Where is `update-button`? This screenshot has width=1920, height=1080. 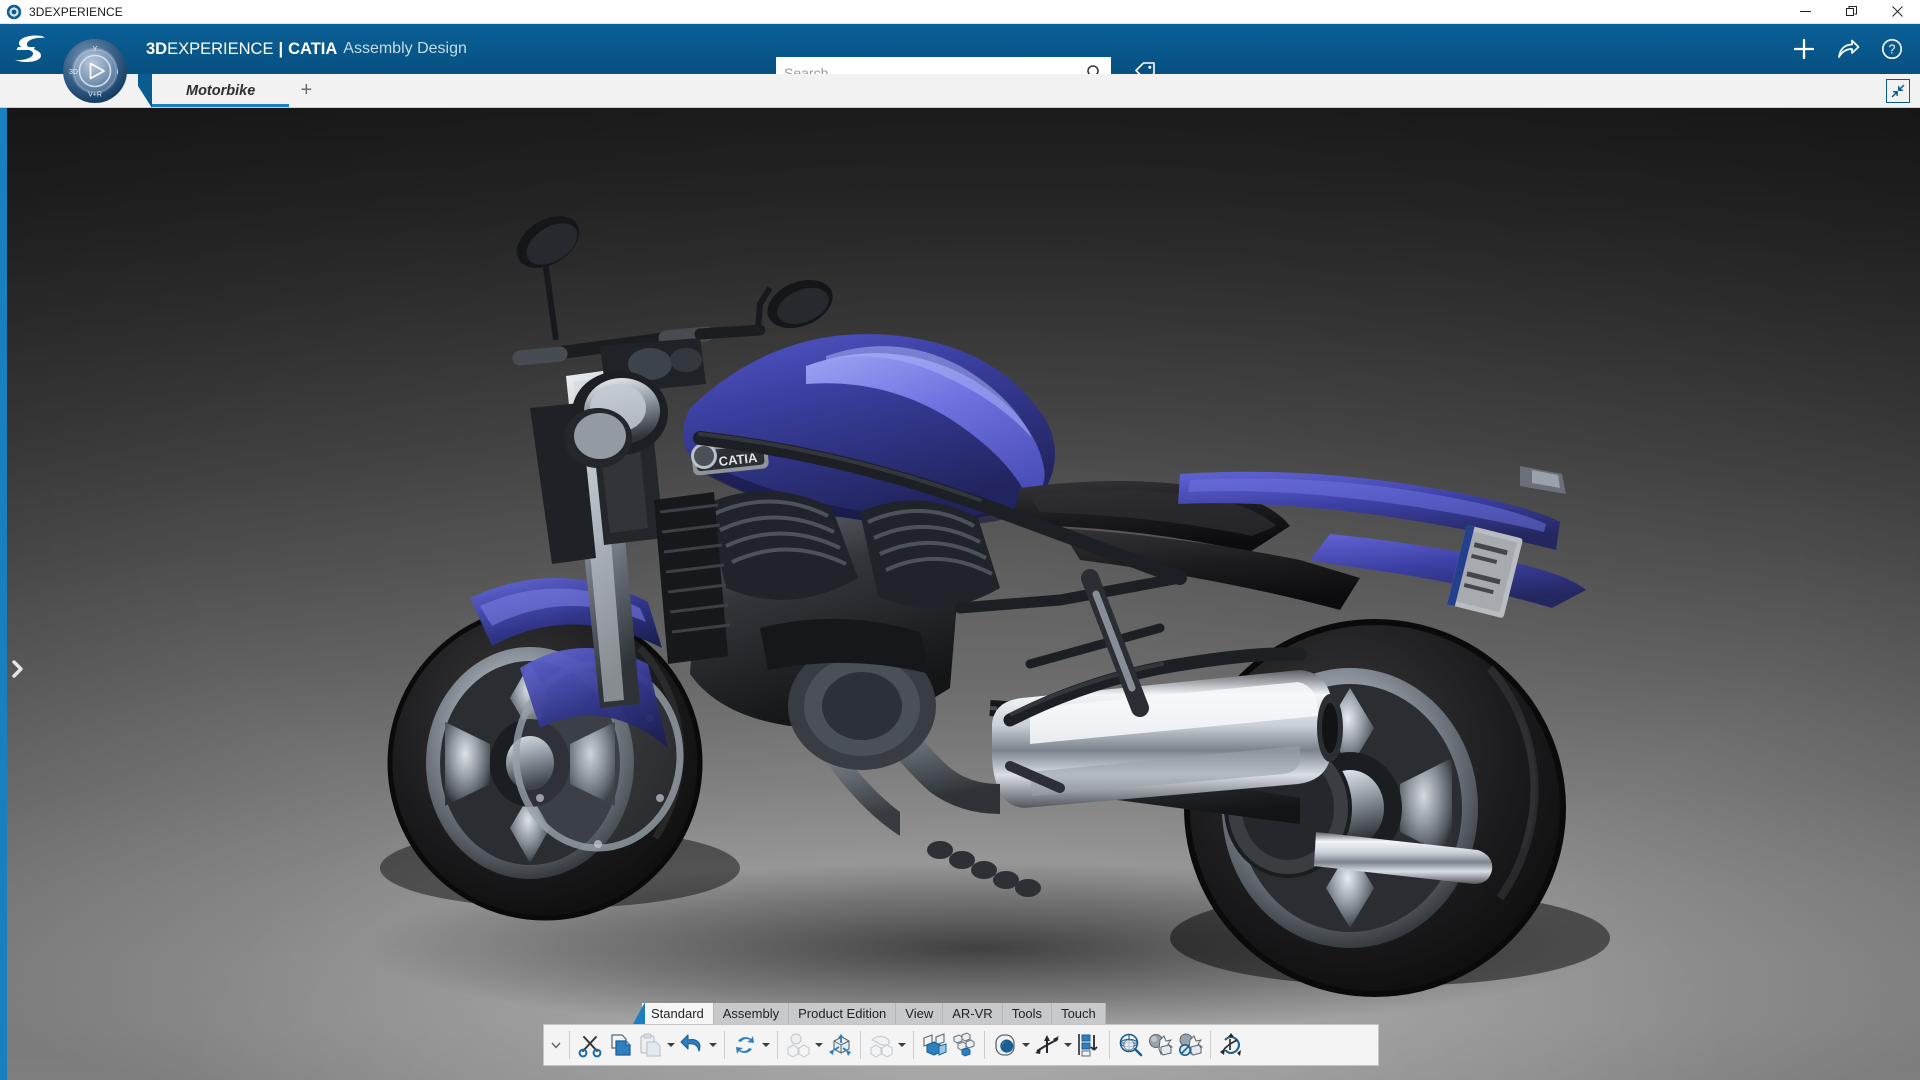 update-button is located at coordinates (751, 1045).